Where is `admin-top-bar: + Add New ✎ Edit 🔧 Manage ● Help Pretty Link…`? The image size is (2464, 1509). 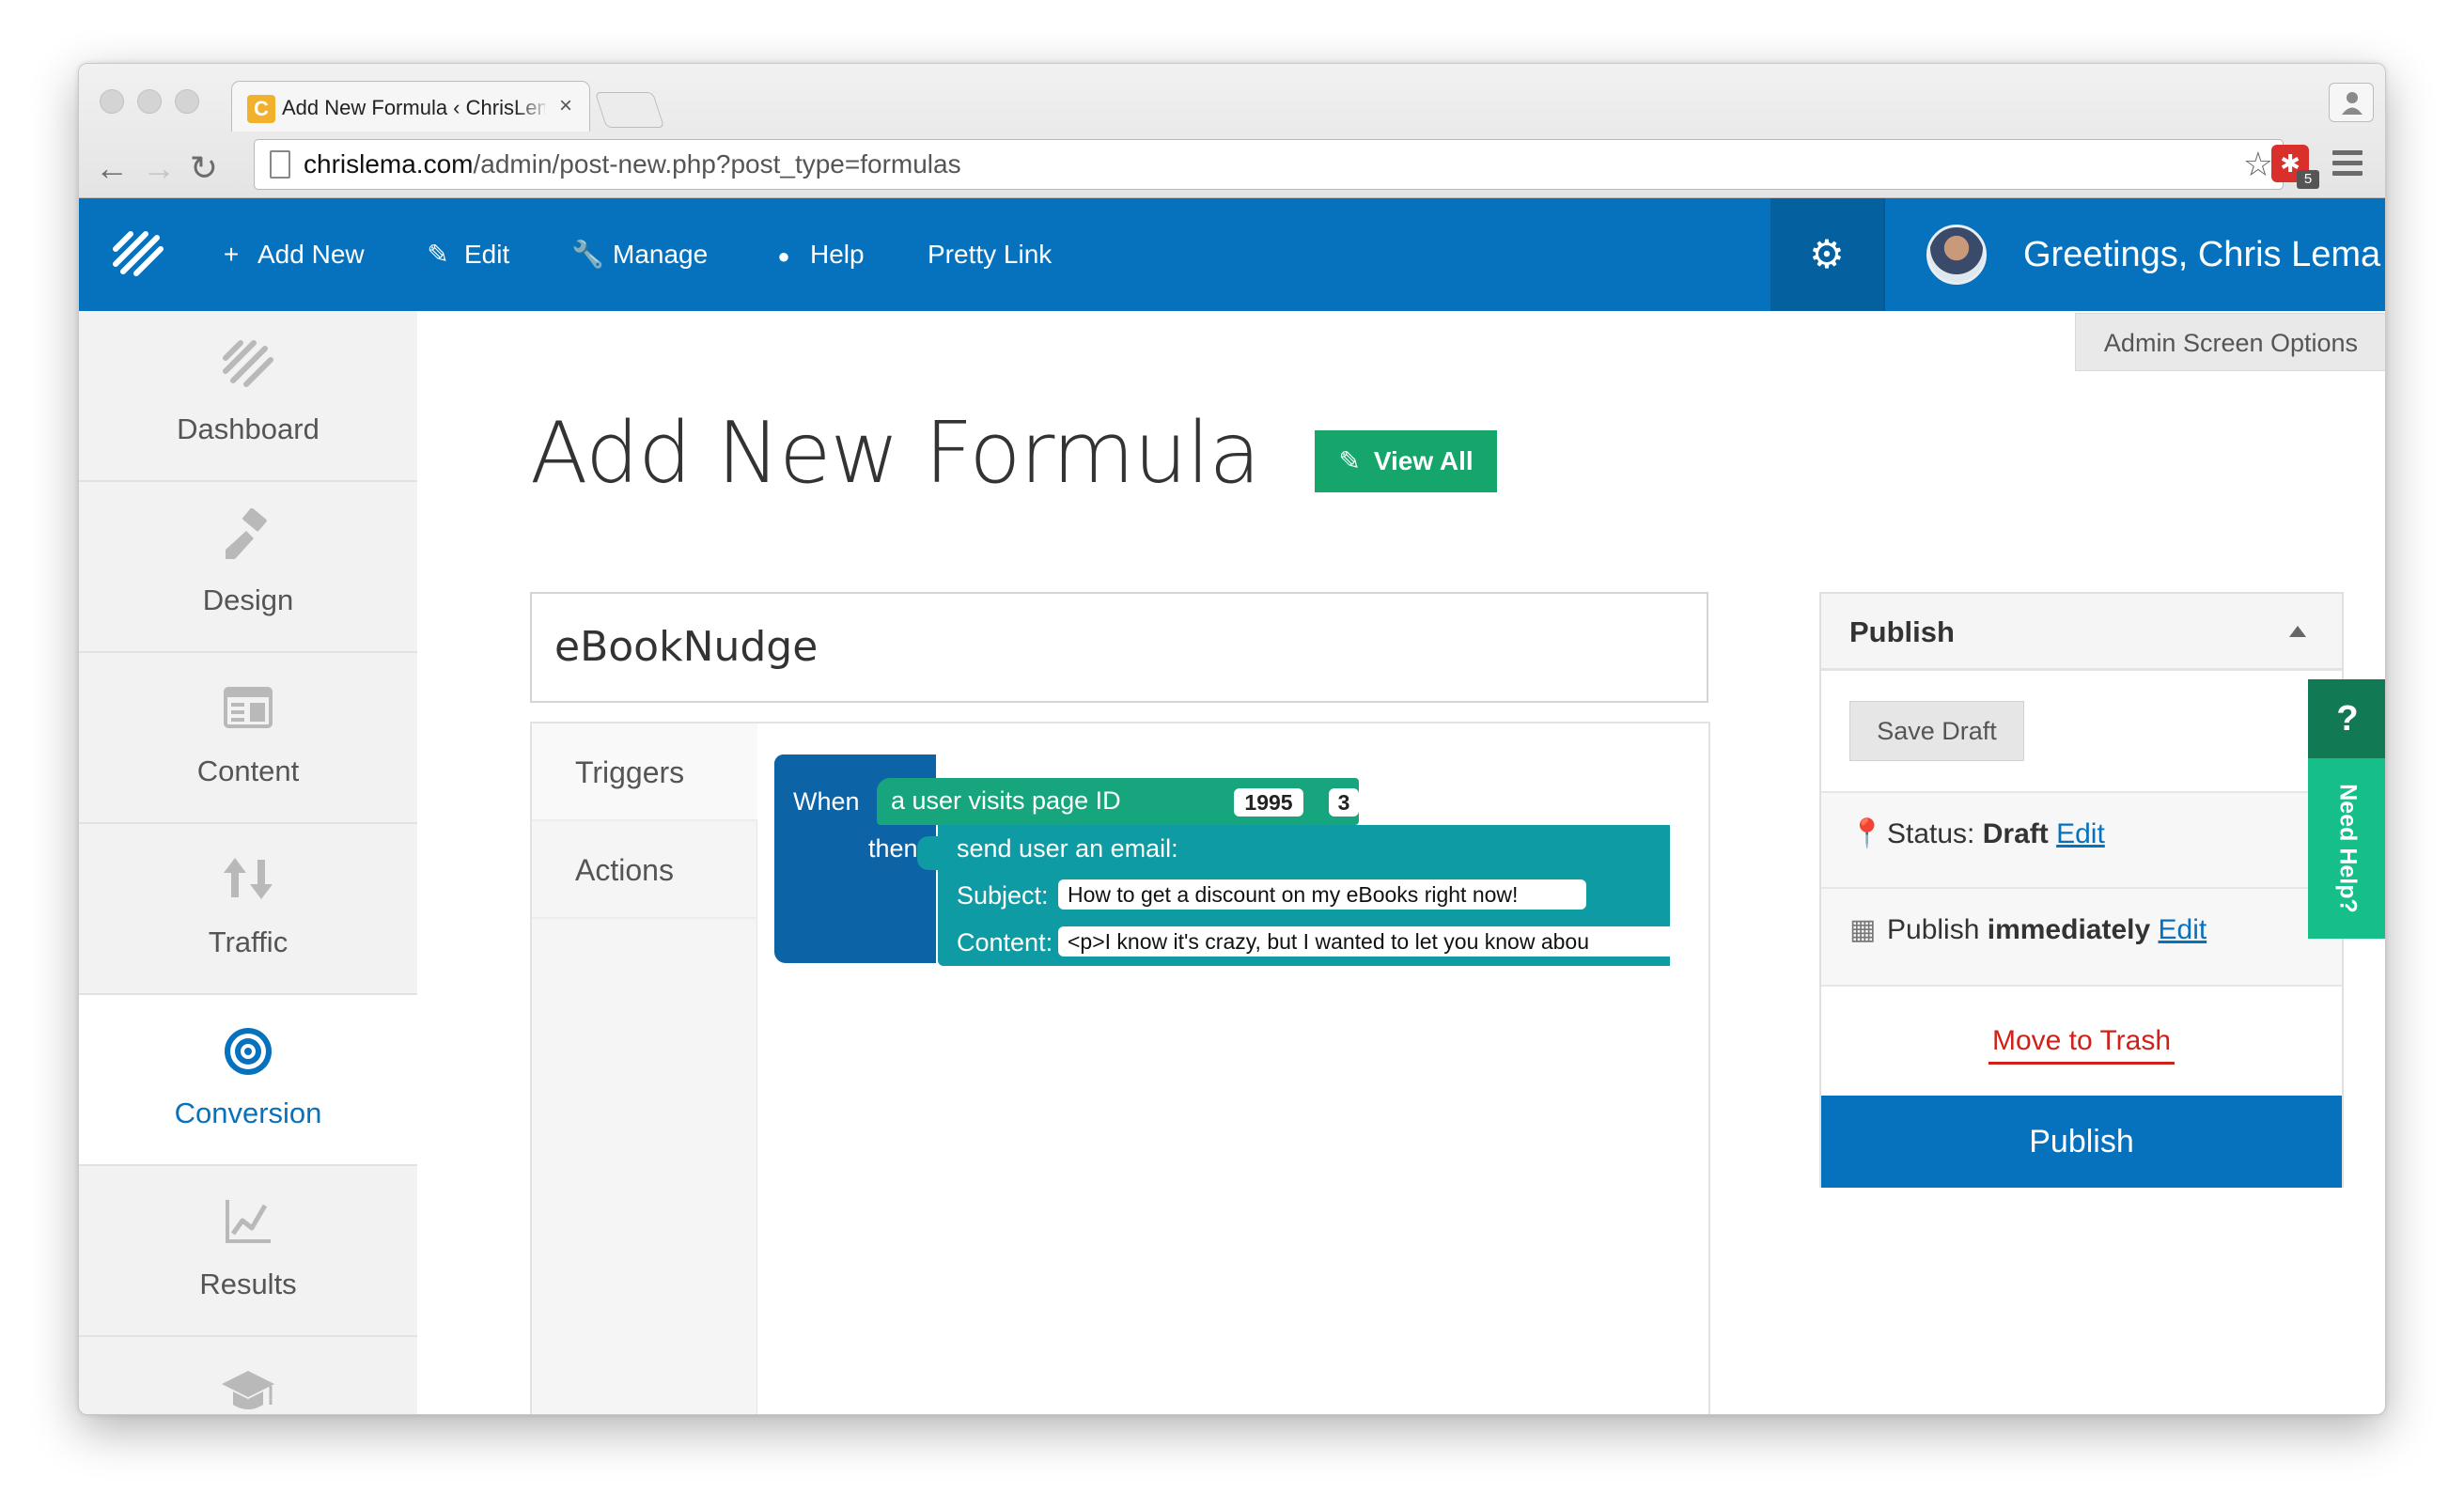
admin-top-bar: + Add New ✎ Edit 🔧 Manage ● Help Pretty Link… is located at coordinates (1232, 254).